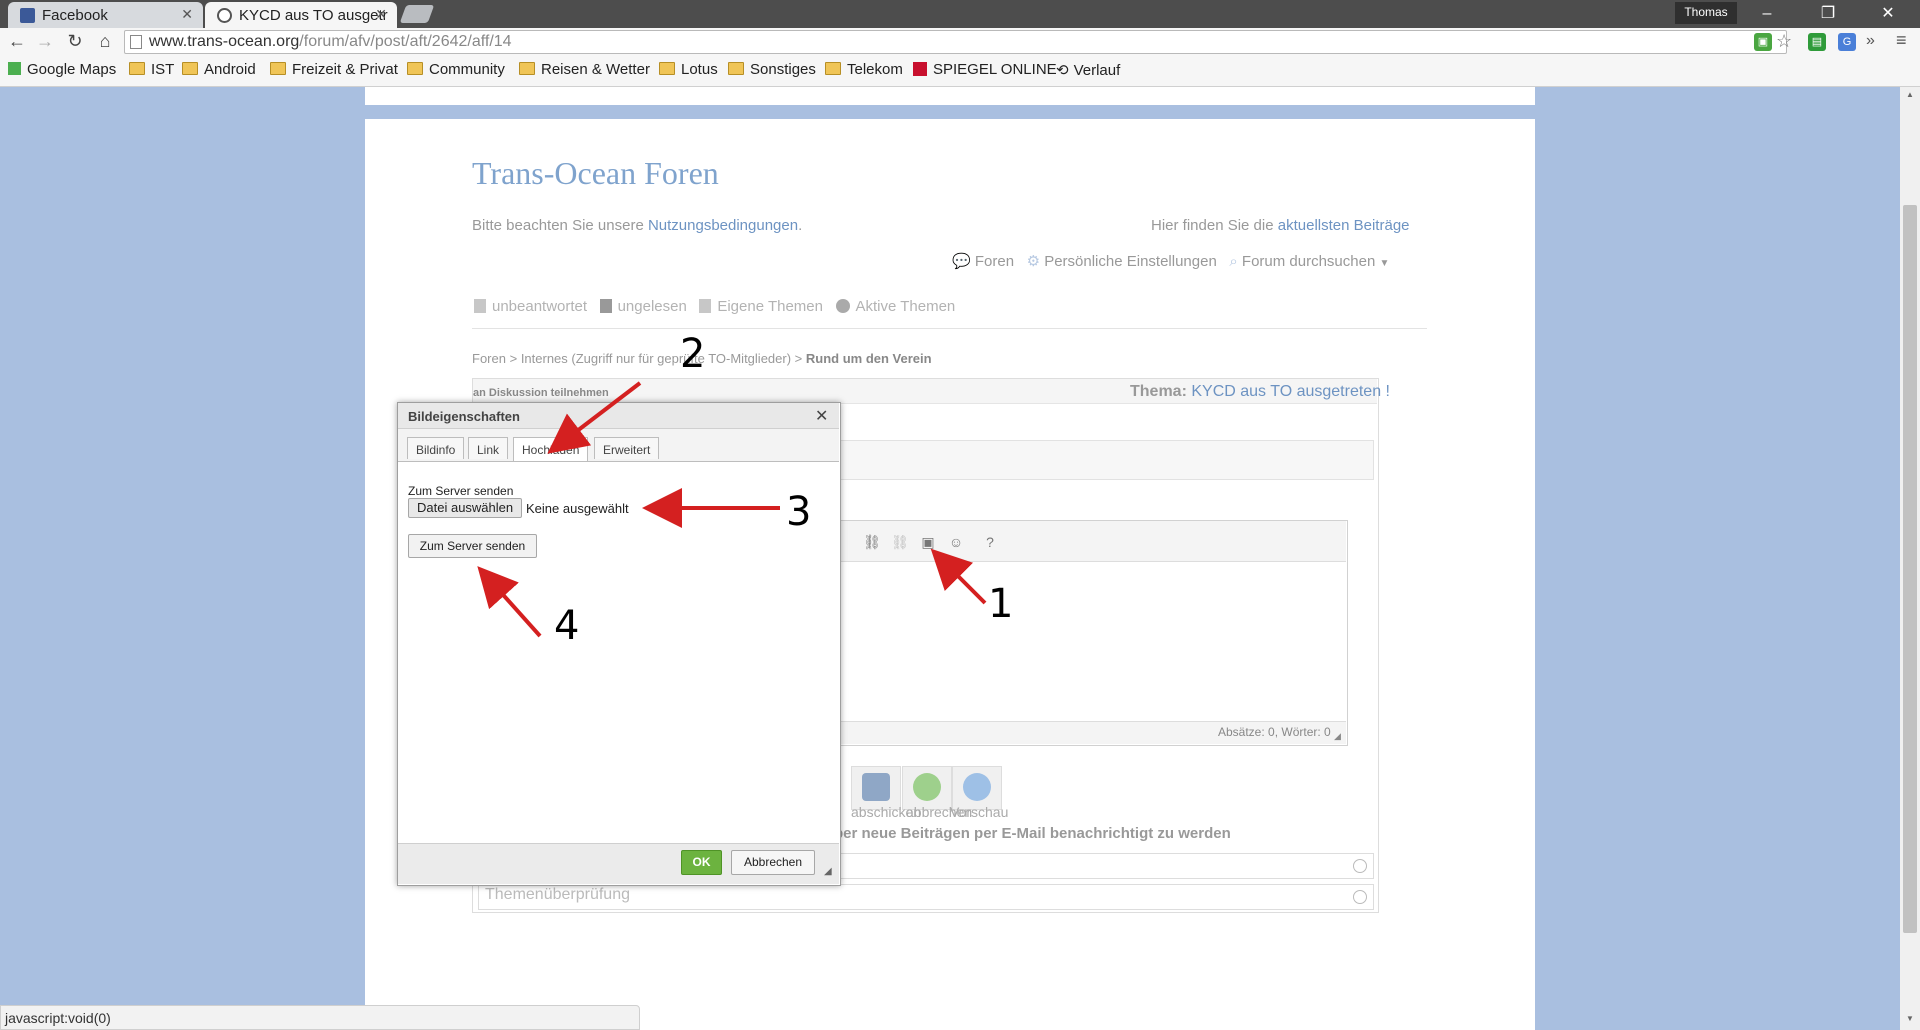 The width and height of the screenshot is (1920, 1030). Describe the element at coordinates (45, 41) in the screenshot. I see `forward-icon: →` at that location.